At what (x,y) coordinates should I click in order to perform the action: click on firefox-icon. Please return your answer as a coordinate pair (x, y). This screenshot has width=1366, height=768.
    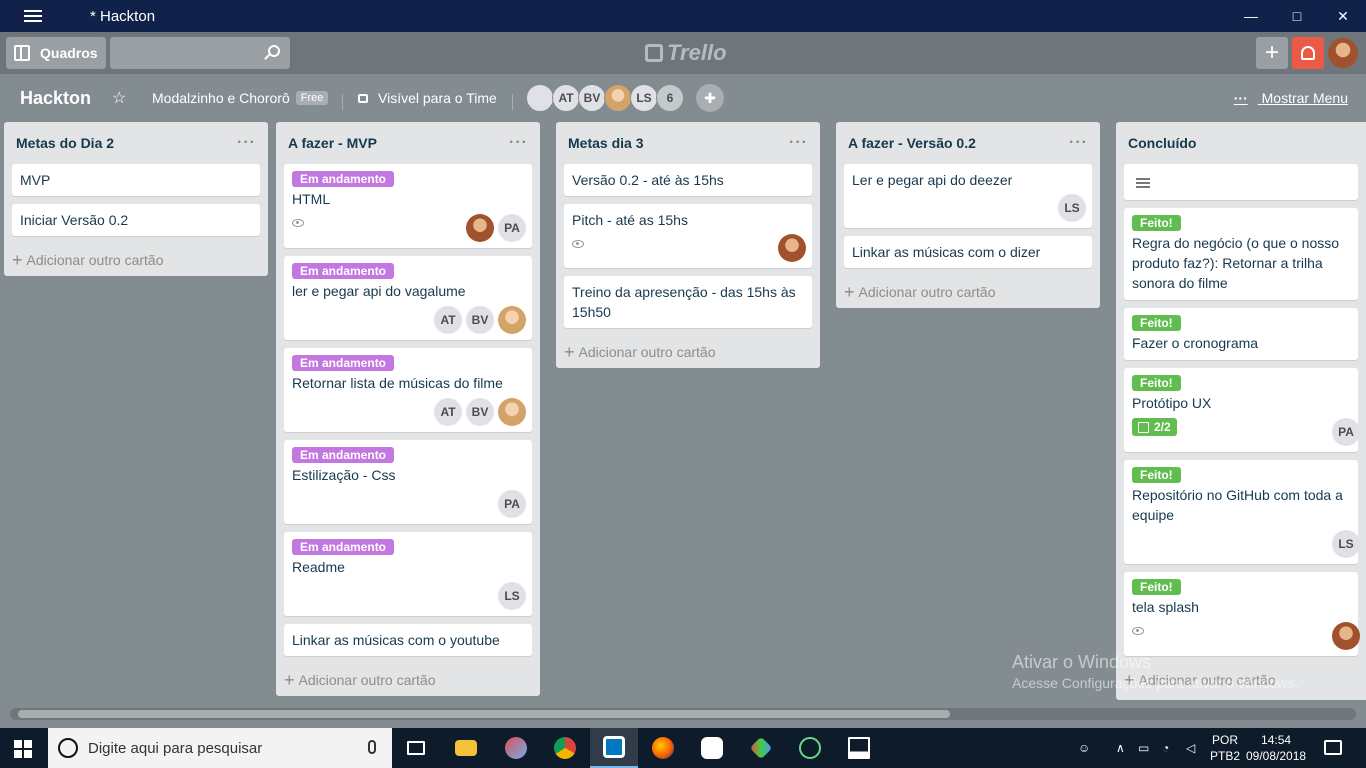
    Looking at the image, I should click on (663, 748).